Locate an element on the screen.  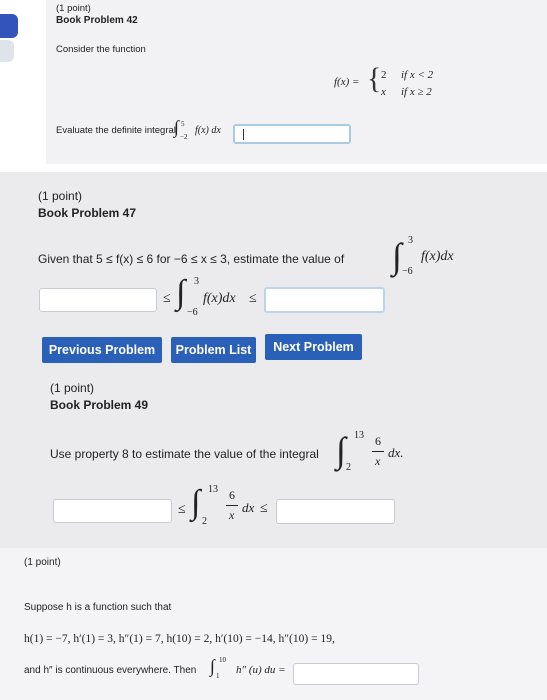
problem-42-points: (1 point) is located at coordinates (73, 8).